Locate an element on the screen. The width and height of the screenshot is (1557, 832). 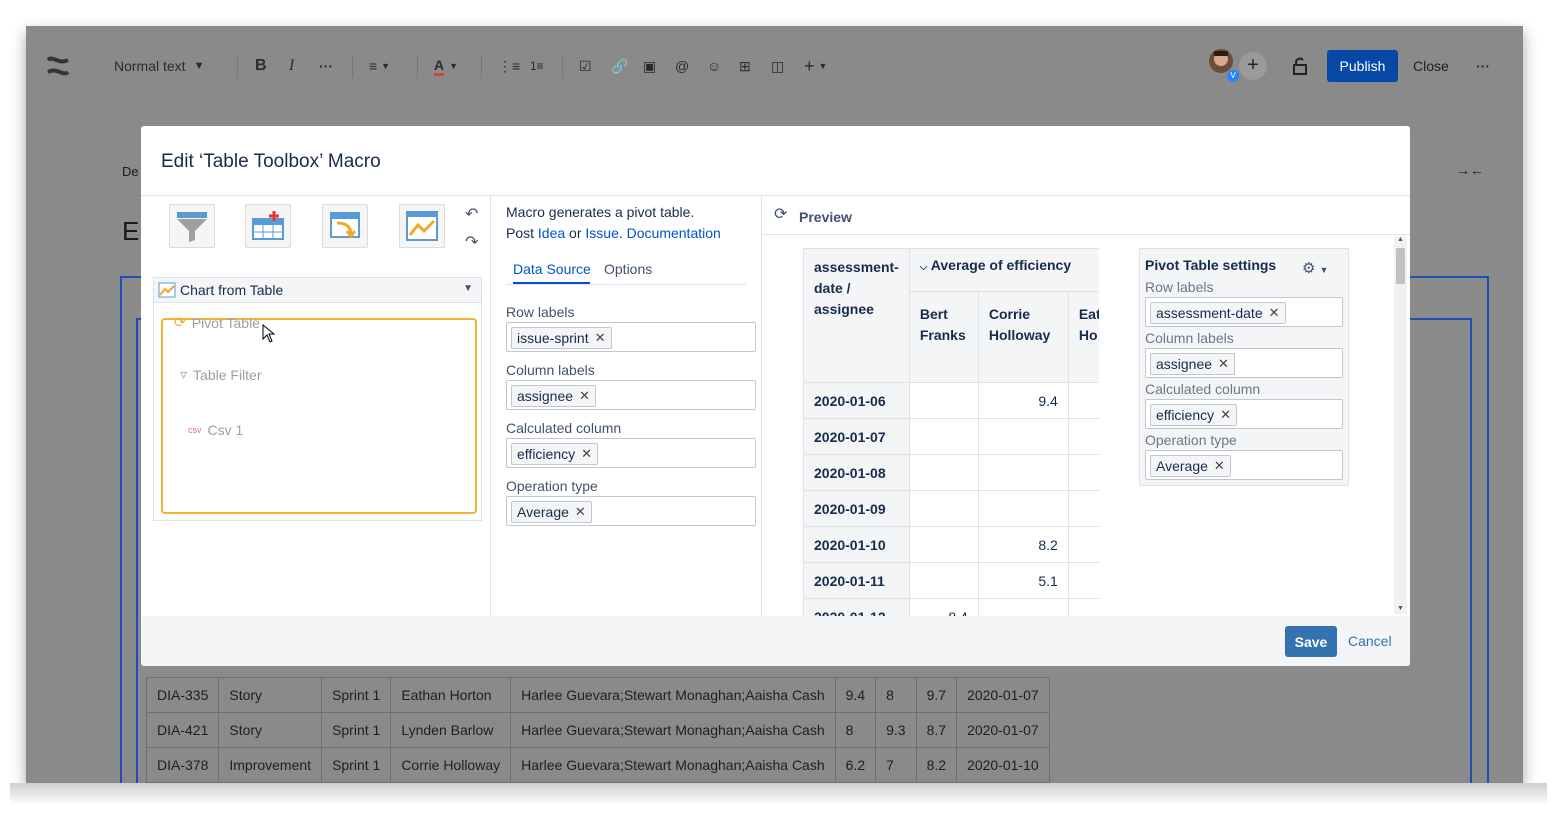
settings-calculated-column-input: efficiency ✕ is located at coordinates (1244, 414).